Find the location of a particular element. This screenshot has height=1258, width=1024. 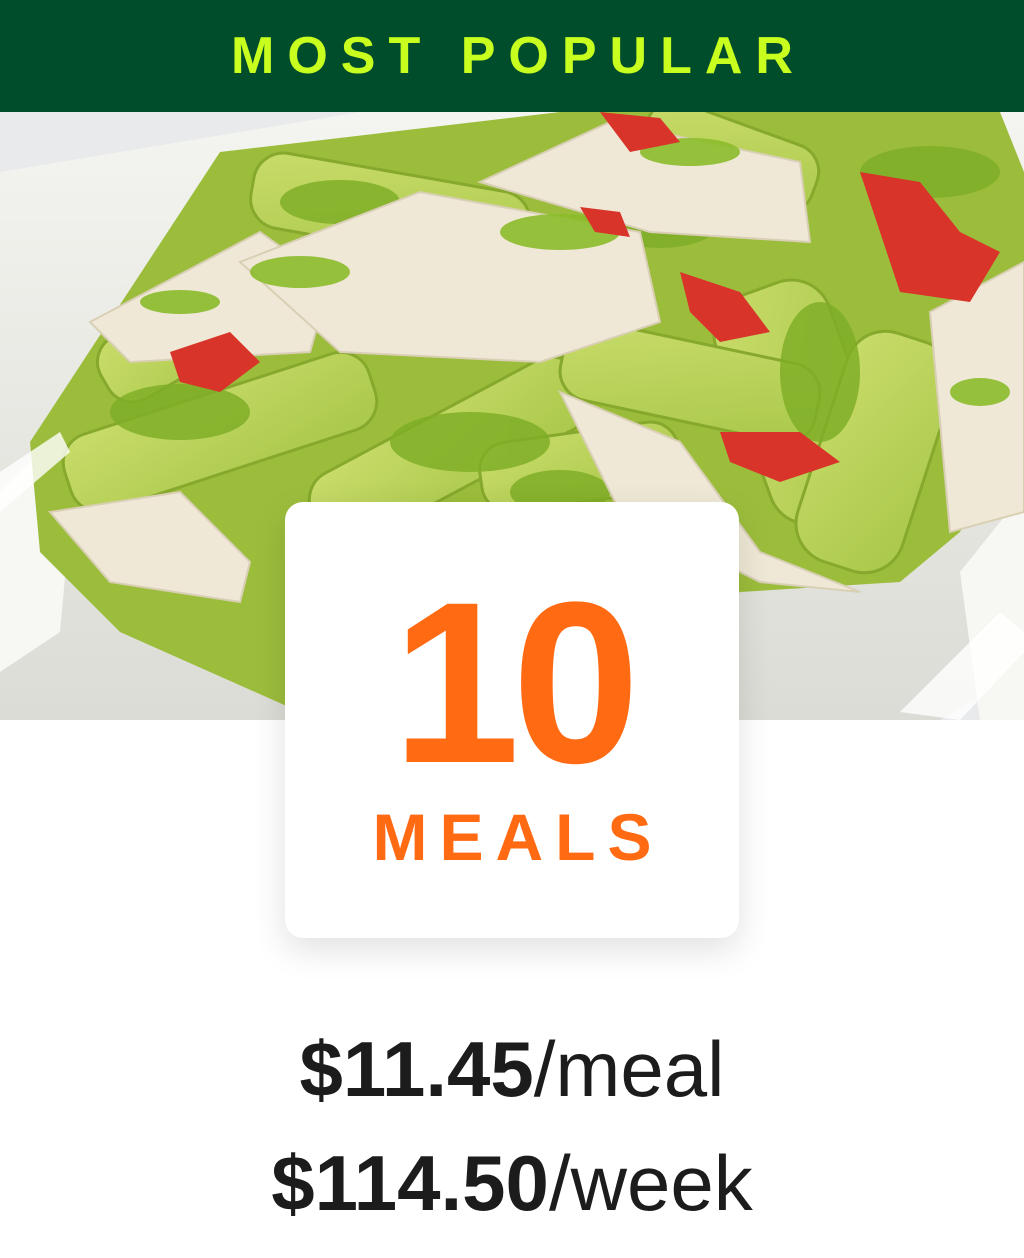

meal-count: 10 is located at coordinates (516, 682).